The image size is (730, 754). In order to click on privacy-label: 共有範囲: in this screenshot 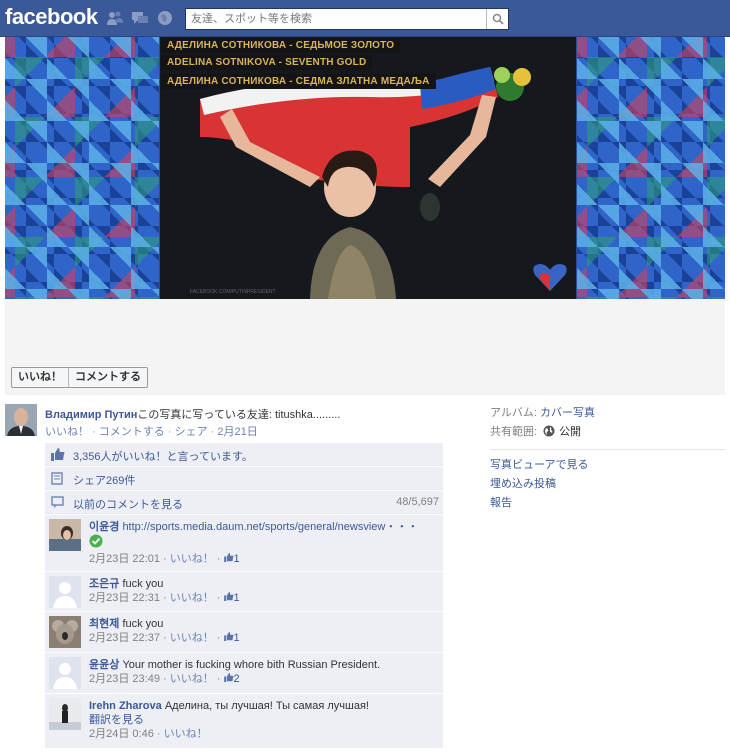, I will do `click(514, 432)`.